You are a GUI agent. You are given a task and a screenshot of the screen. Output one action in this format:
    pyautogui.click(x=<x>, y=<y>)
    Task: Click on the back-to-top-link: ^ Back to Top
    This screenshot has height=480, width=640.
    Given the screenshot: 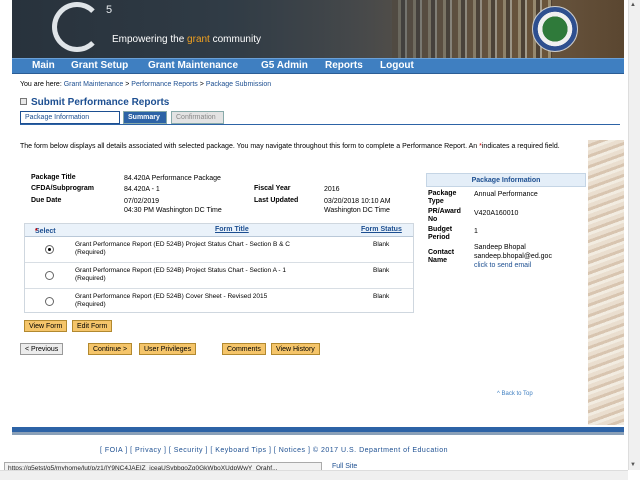 What is the action you would take?
    pyautogui.click(x=515, y=394)
    